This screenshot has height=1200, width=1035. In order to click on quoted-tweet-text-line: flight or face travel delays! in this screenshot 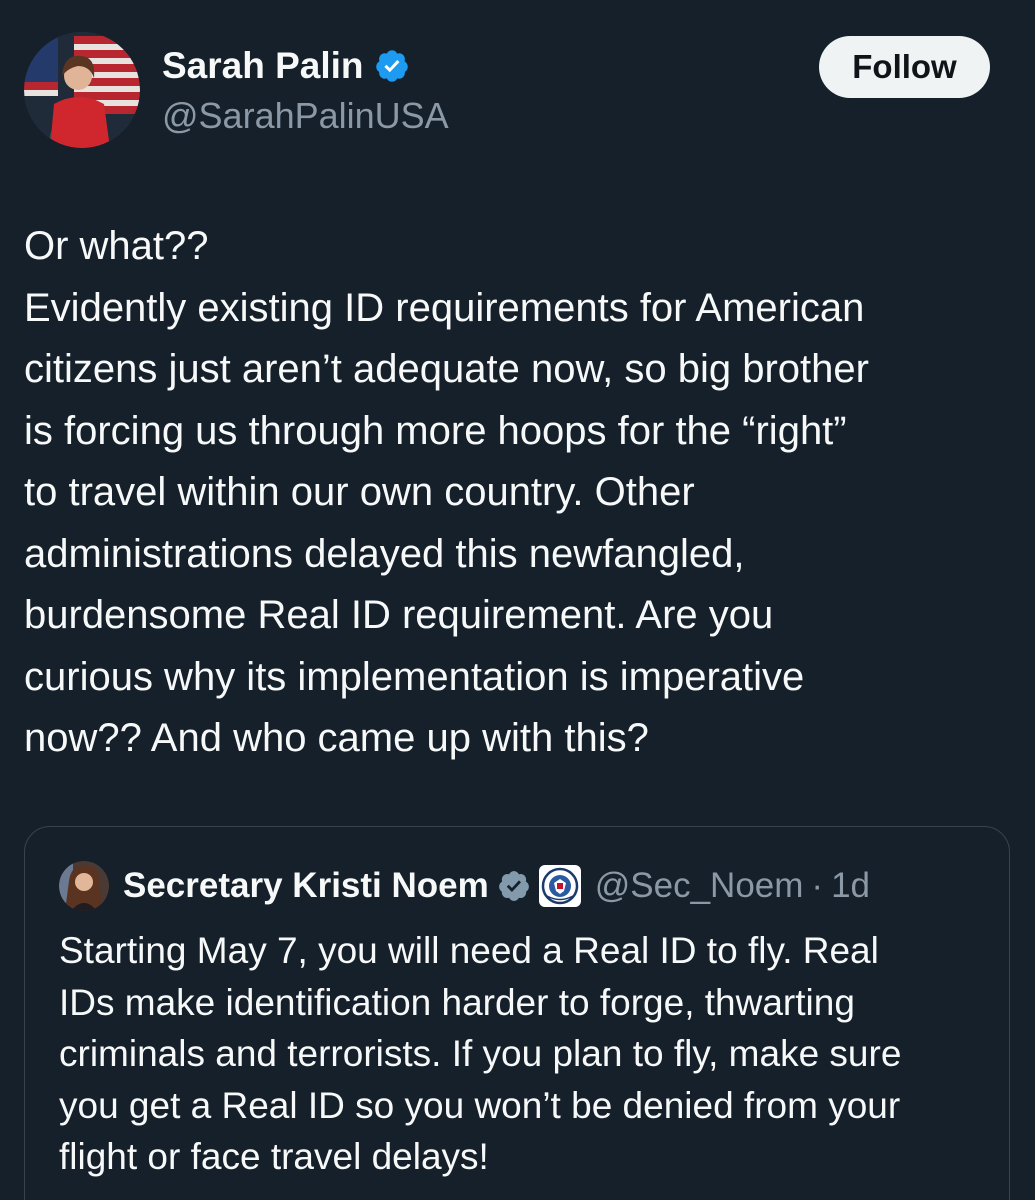, I will do `click(274, 1156)`.